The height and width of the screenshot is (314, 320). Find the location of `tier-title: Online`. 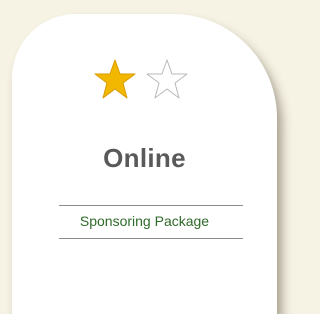

tier-title: Online is located at coordinates (144, 158).